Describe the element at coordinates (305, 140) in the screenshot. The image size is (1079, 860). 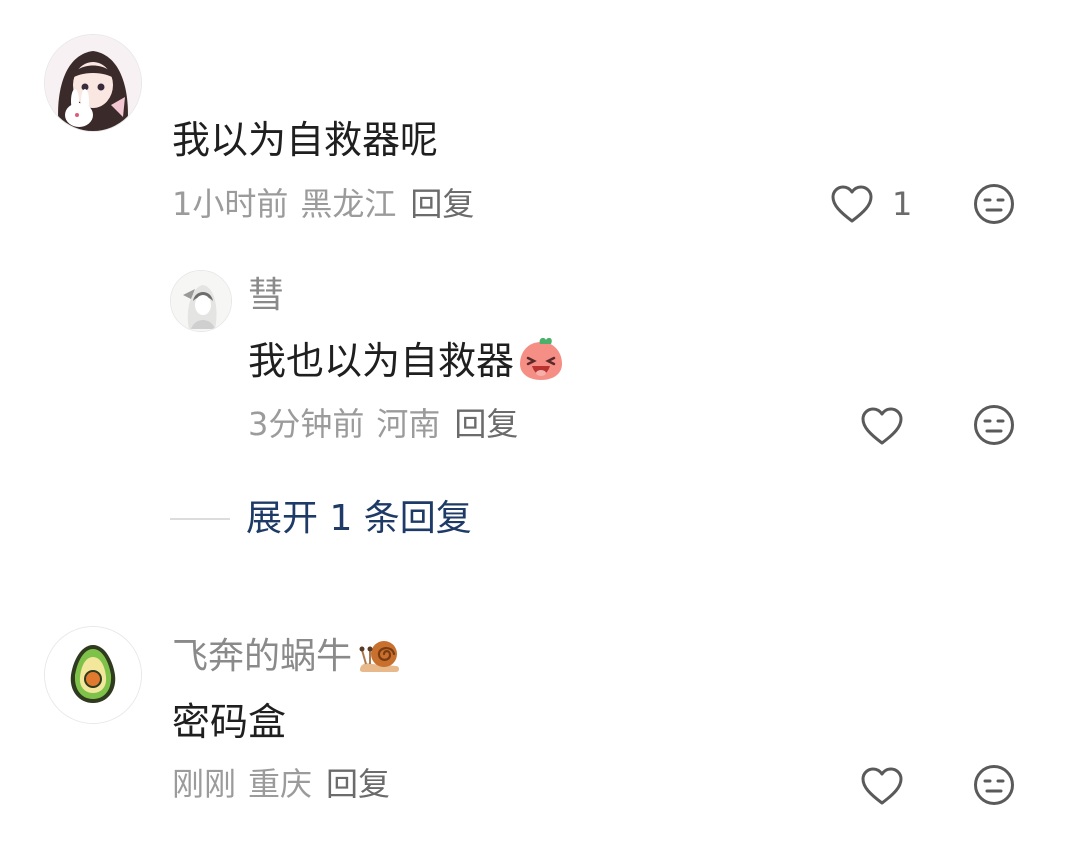
I see `comment-content: 我以为自救器呢` at that location.